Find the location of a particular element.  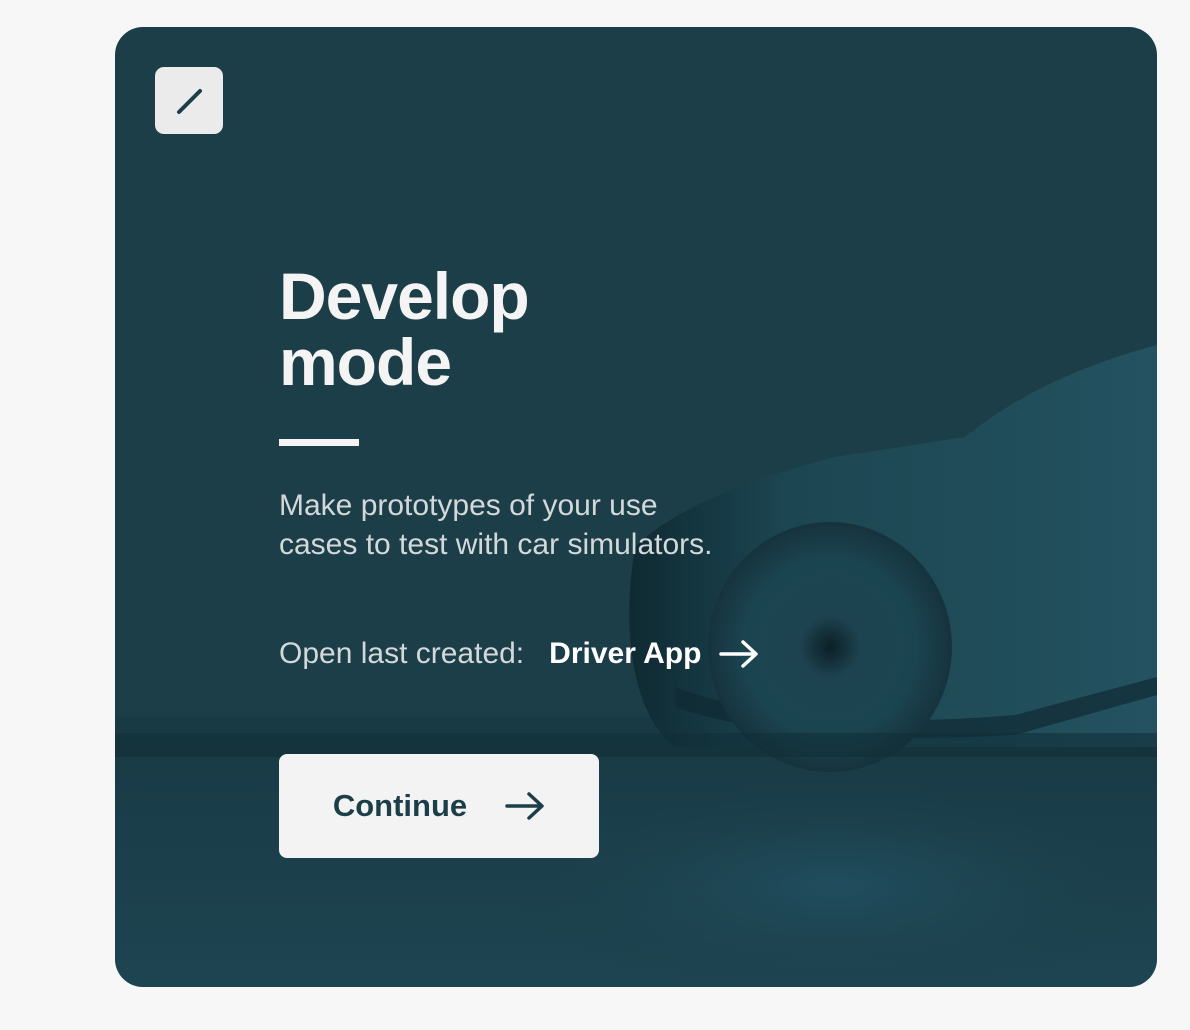

page-title: Develop mode is located at coordinates (404, 329).